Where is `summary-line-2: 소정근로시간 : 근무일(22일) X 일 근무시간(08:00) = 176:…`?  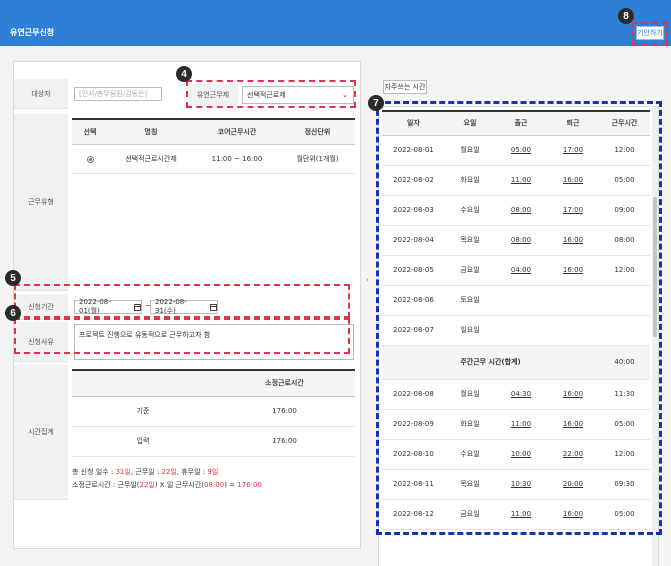
summary-line-2: 소정근로시간 : 근무일(22일) X 일 근무시간(08:00) = 176:… is located at coordinates (167, 485).